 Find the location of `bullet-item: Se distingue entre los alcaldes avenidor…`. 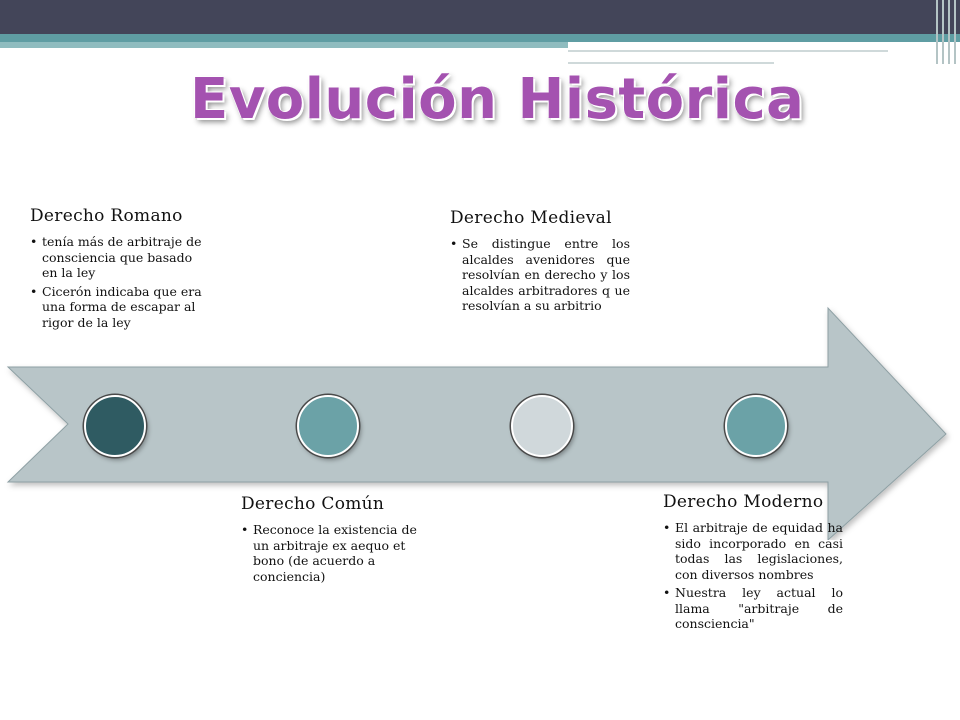

bullet-item: Se distingue entre los alcaldes avenidor… is located at coordinates (540, 275).